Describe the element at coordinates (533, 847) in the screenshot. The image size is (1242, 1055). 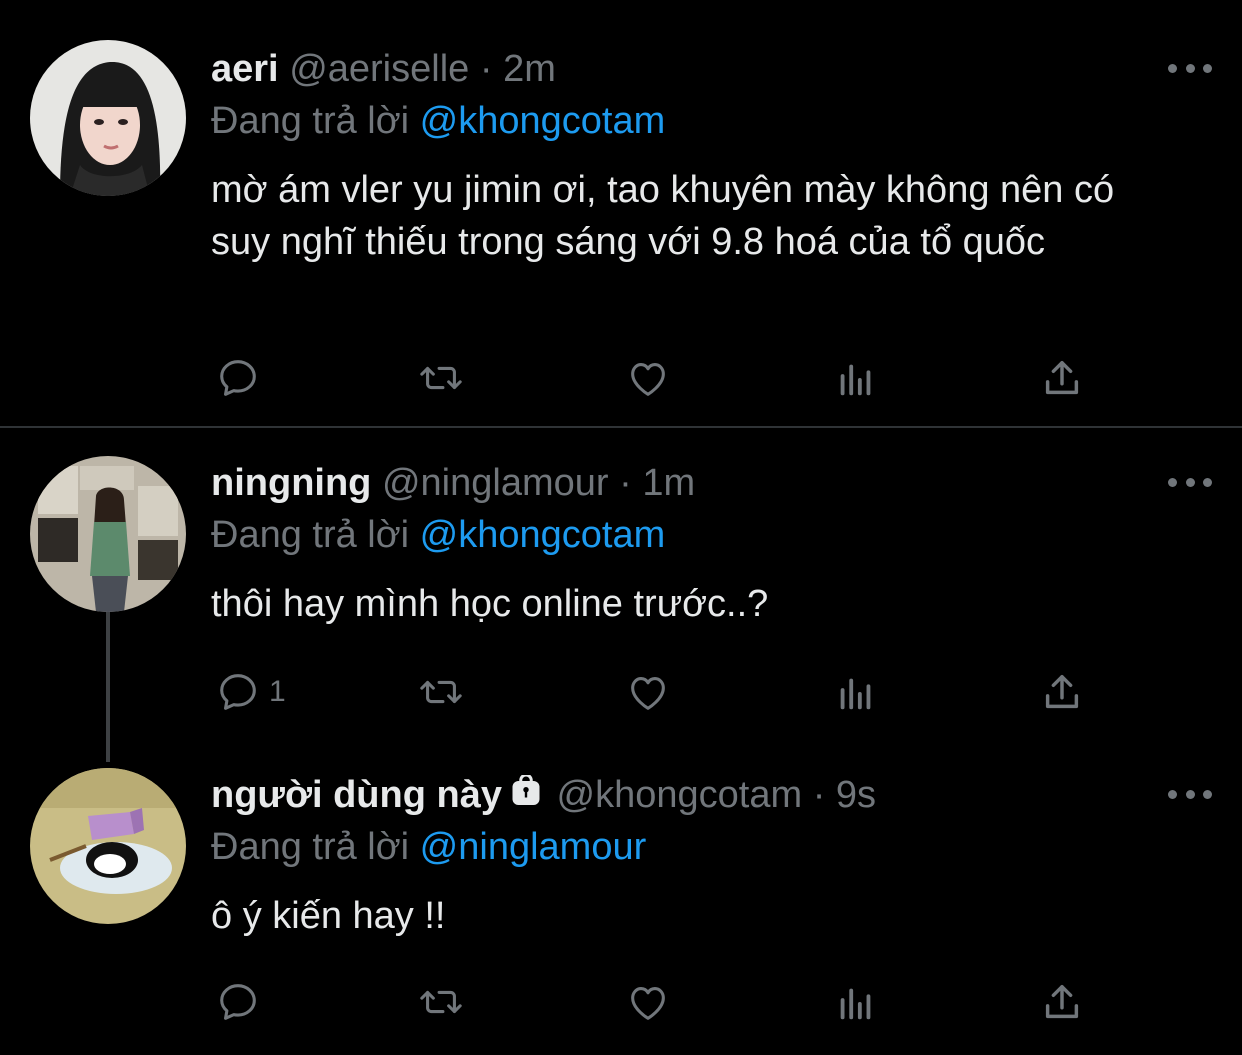
I see `mention-link: @ninglamour` at that location.